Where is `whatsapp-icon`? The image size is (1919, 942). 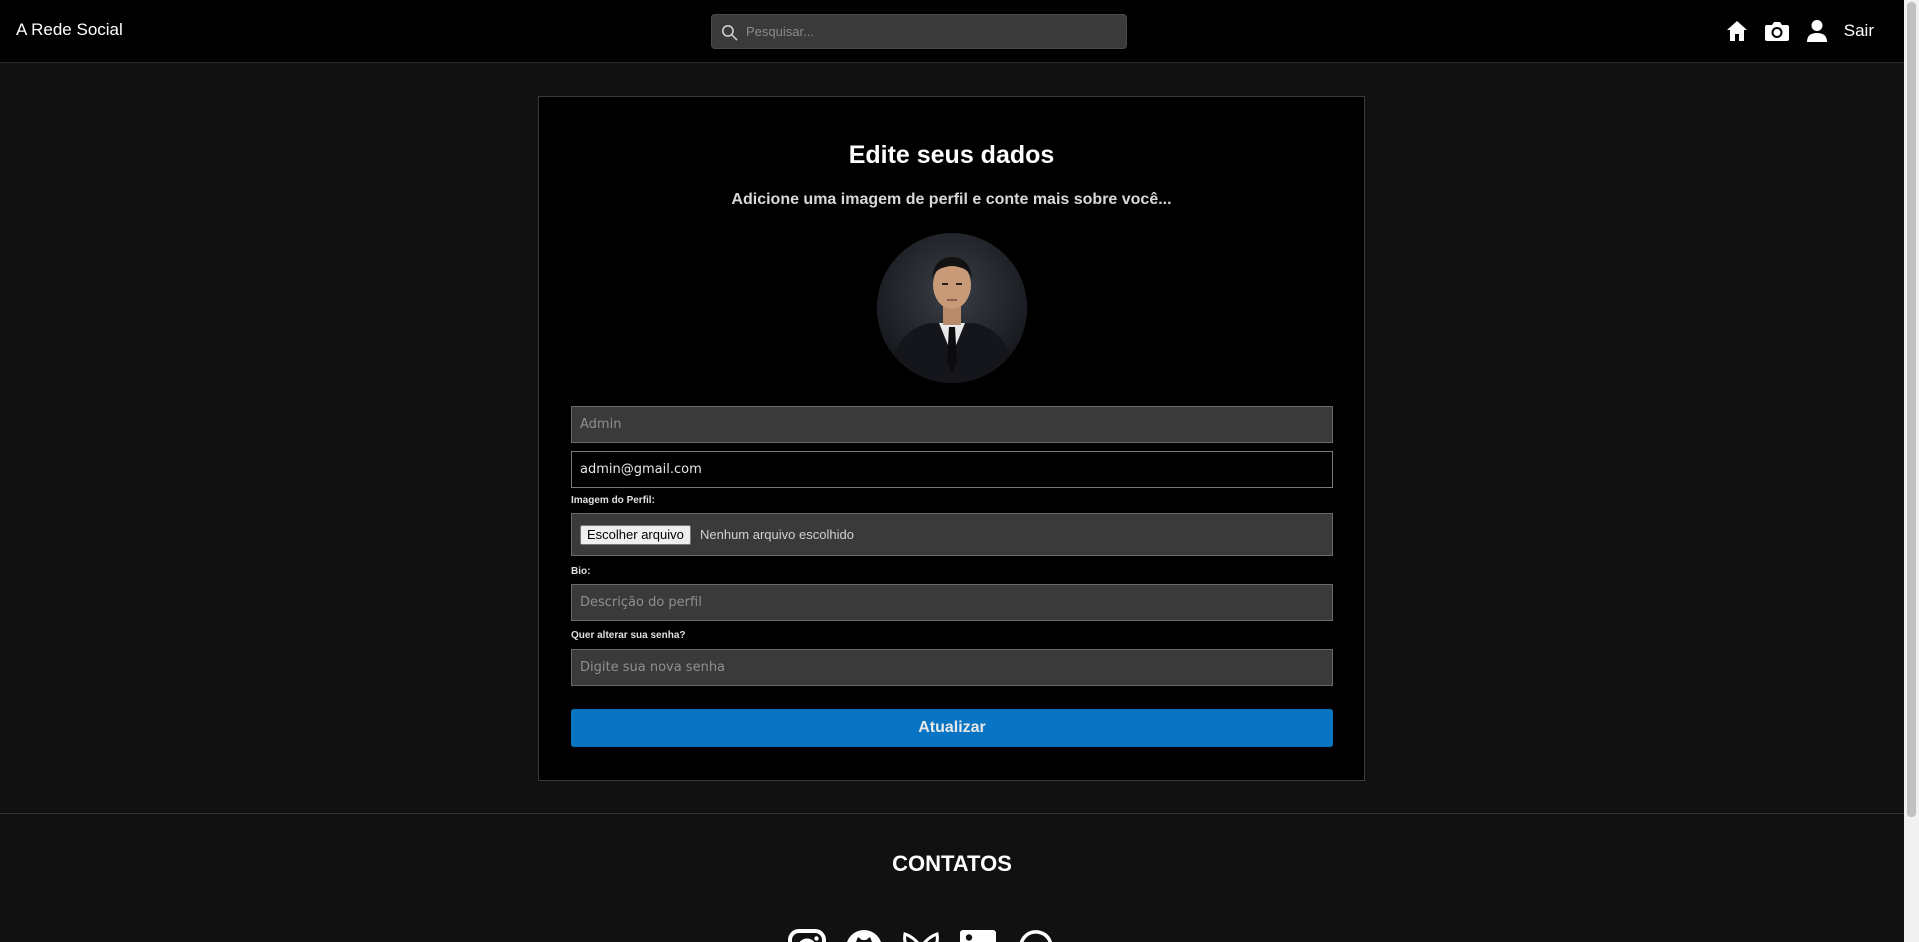
whatsapp-icon is located at coordinates (1035, 935).